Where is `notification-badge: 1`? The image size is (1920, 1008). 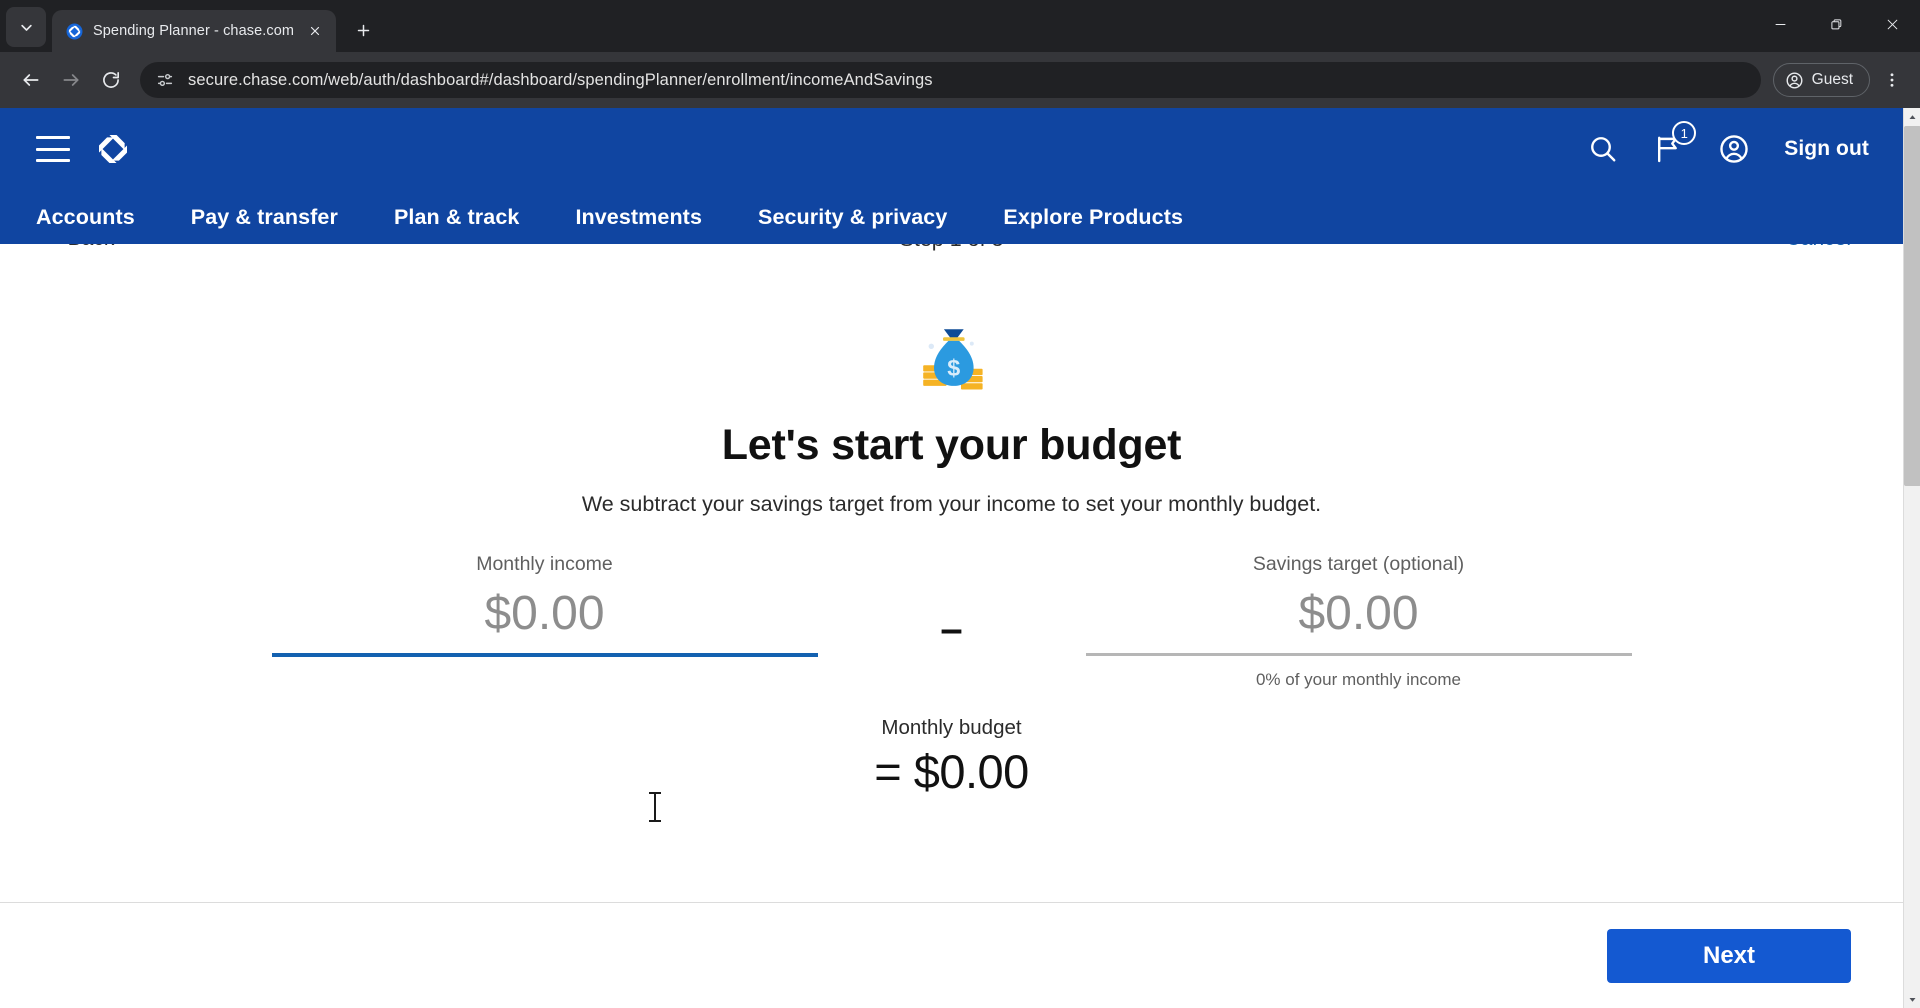 notification-badge: 1 is located at coordinates (1684, 133).